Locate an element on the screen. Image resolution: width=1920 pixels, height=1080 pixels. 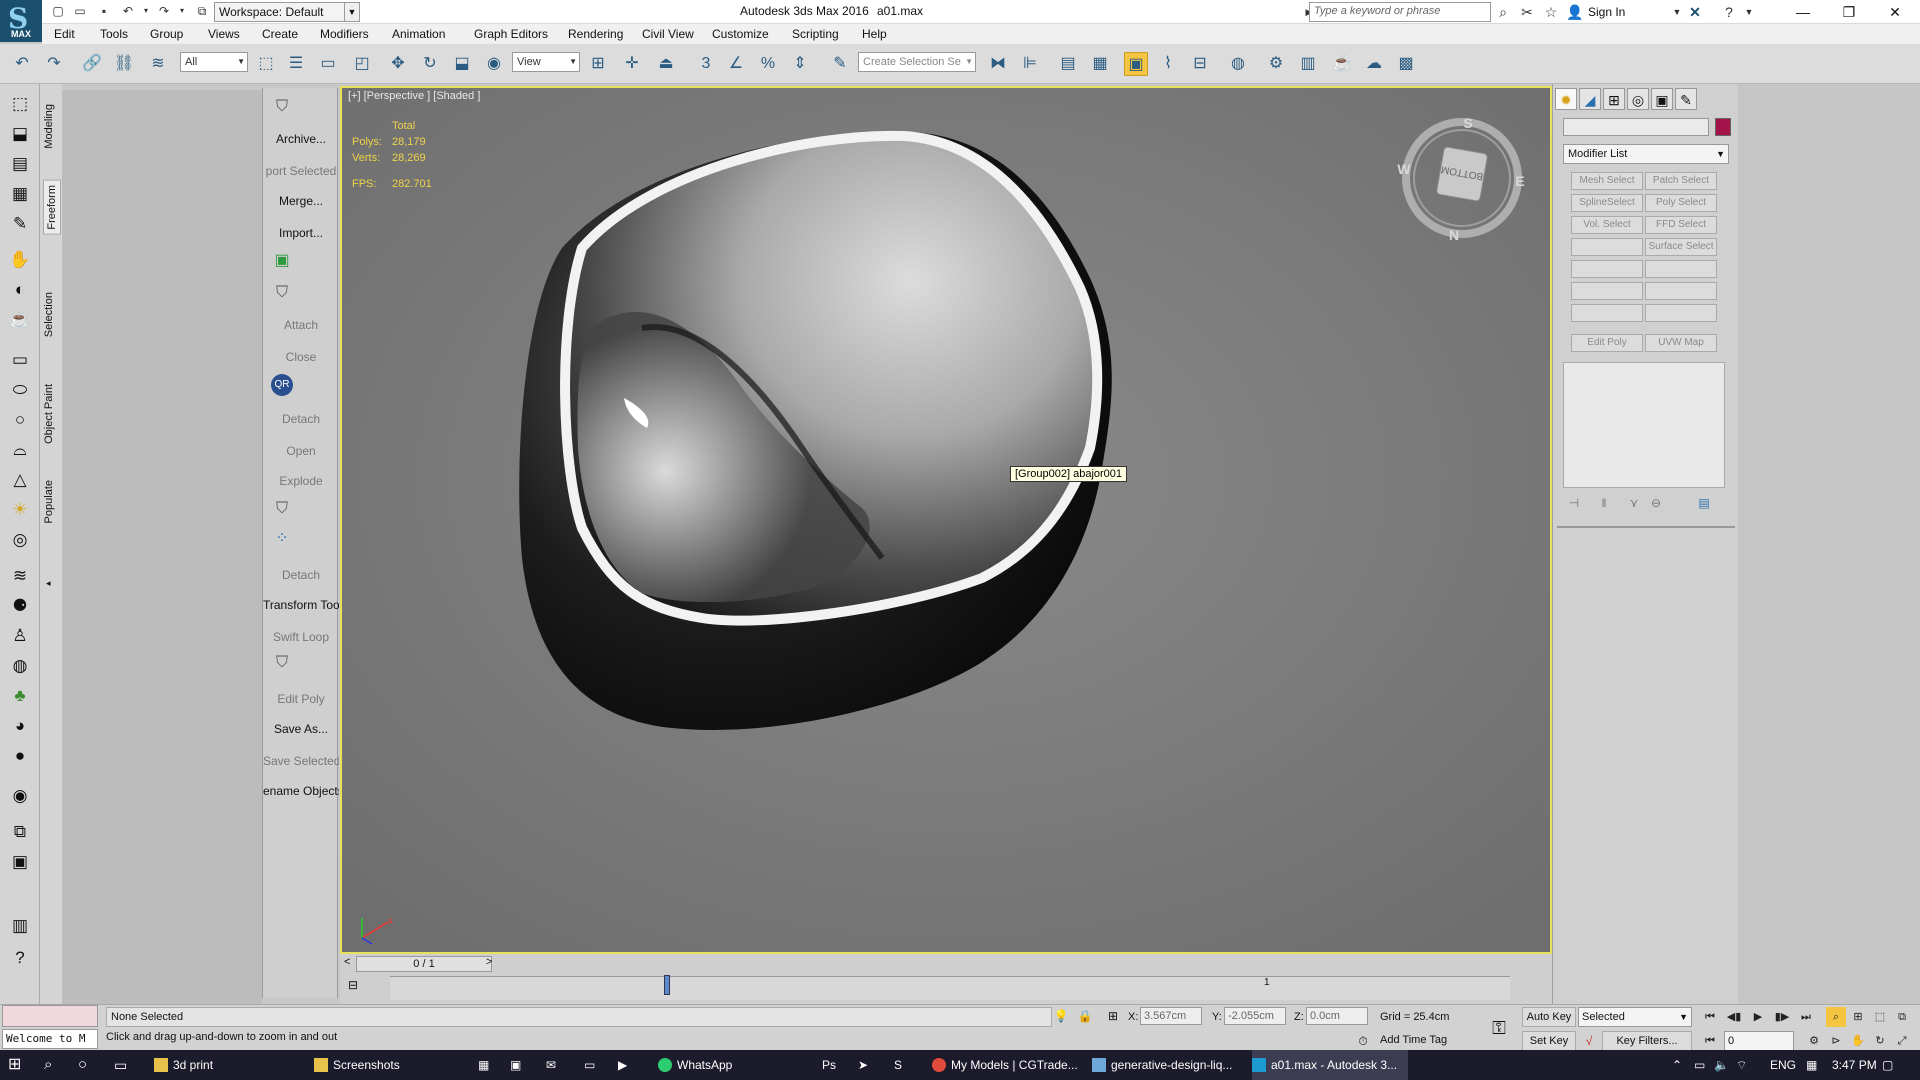
time-configuration-icon: ⚙ is located at coordinates (1814, 1041).